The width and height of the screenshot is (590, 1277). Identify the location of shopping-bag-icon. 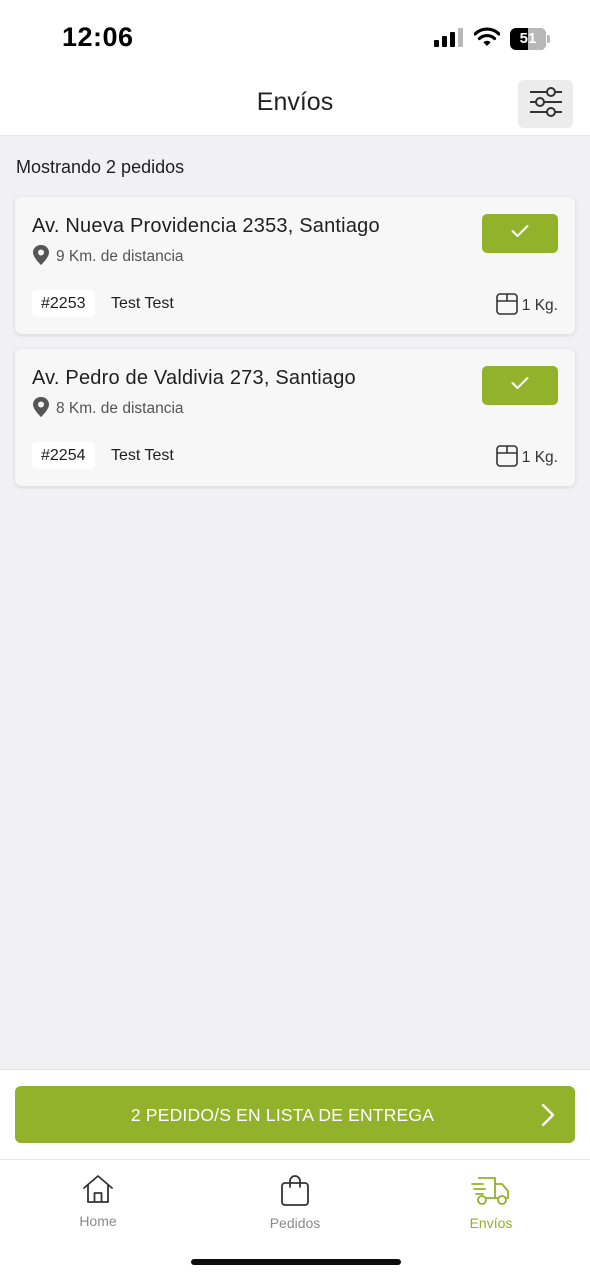
(295, 1192).